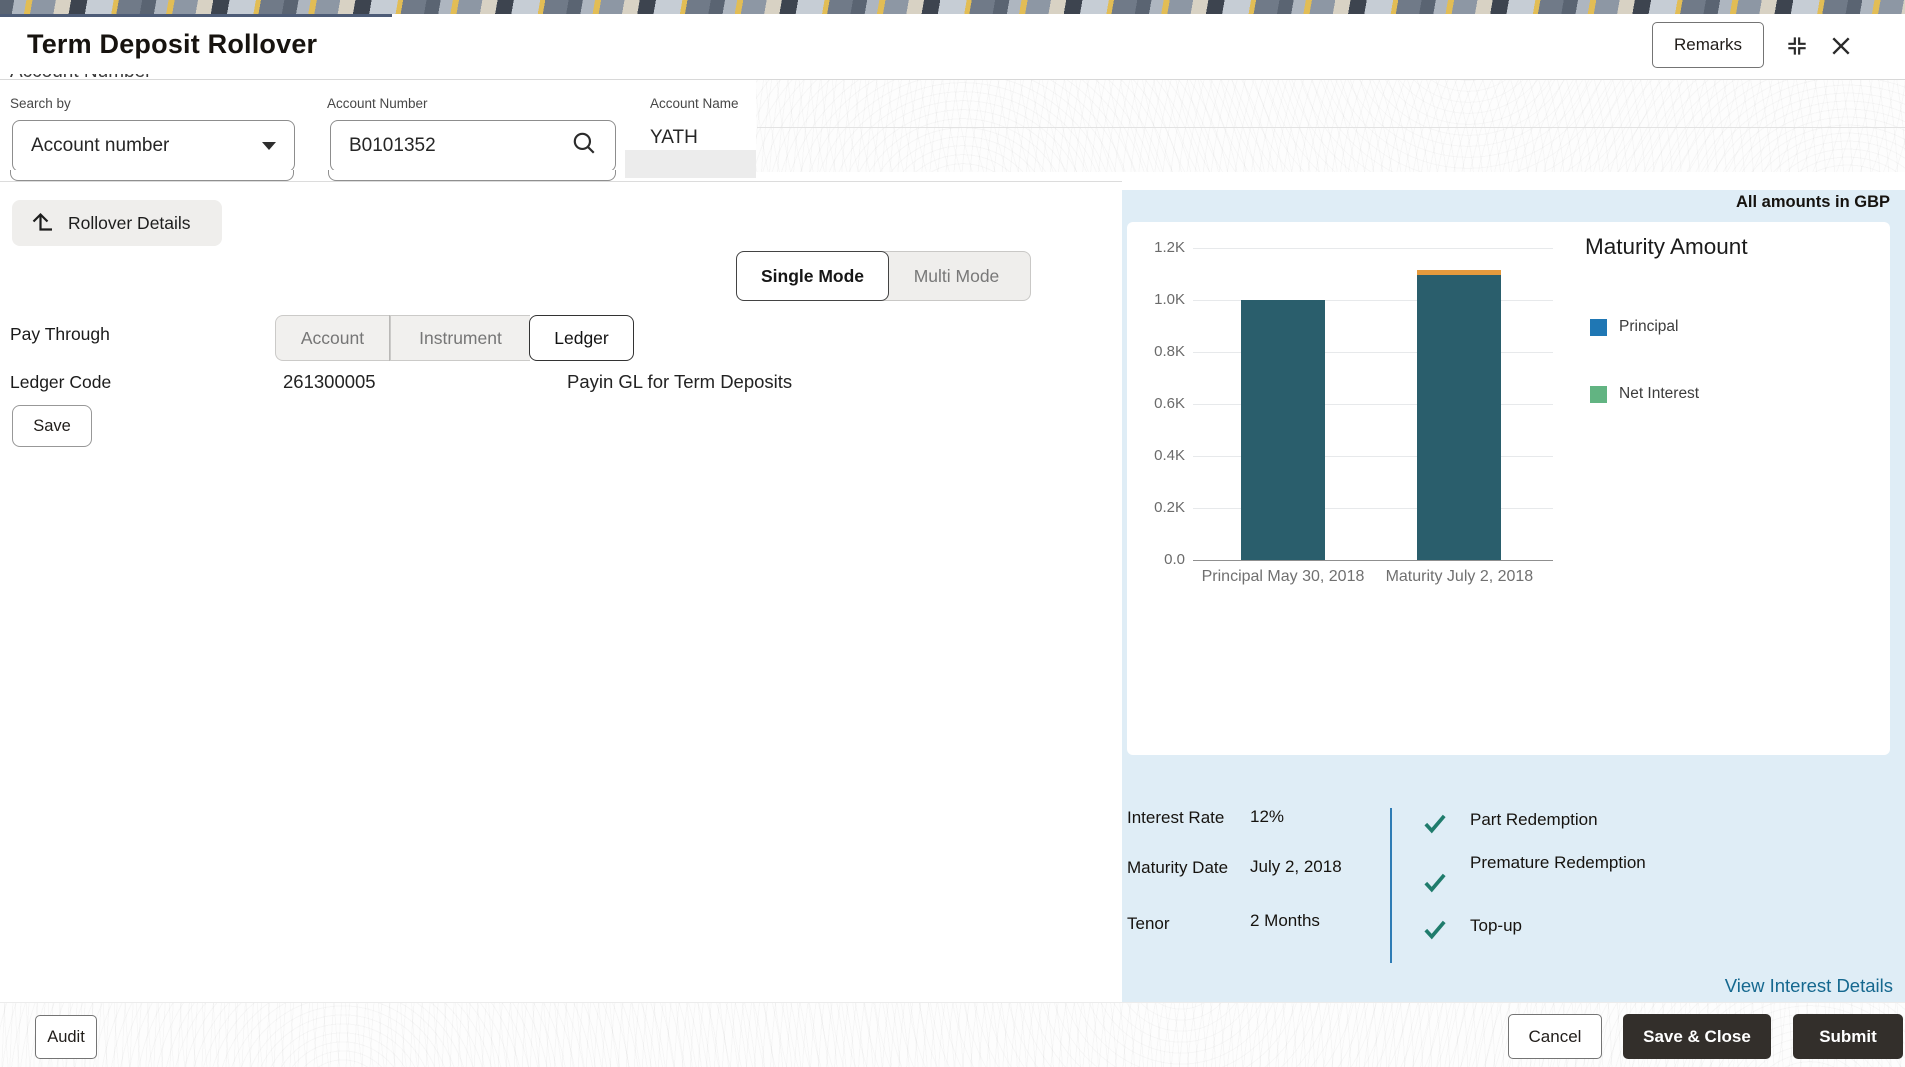 The height and width of the screenshot is (1067, 1905). I want to click on cancel-button: Cancel, so click(1555, 1036).